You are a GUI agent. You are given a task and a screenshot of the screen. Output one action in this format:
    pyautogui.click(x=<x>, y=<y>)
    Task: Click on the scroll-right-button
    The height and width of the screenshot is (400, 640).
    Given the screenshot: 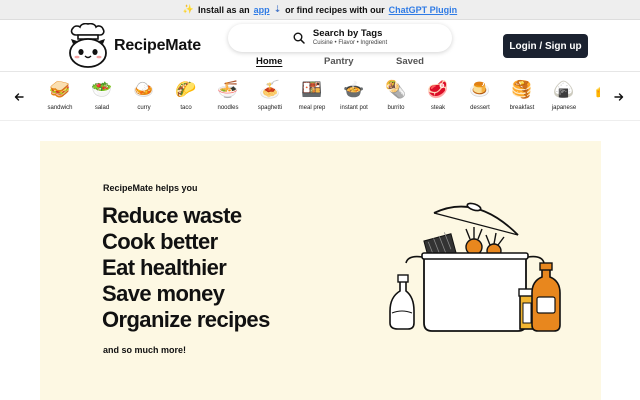 What is the action you would take?
    pyautogui.click(x=619, y=97)
    